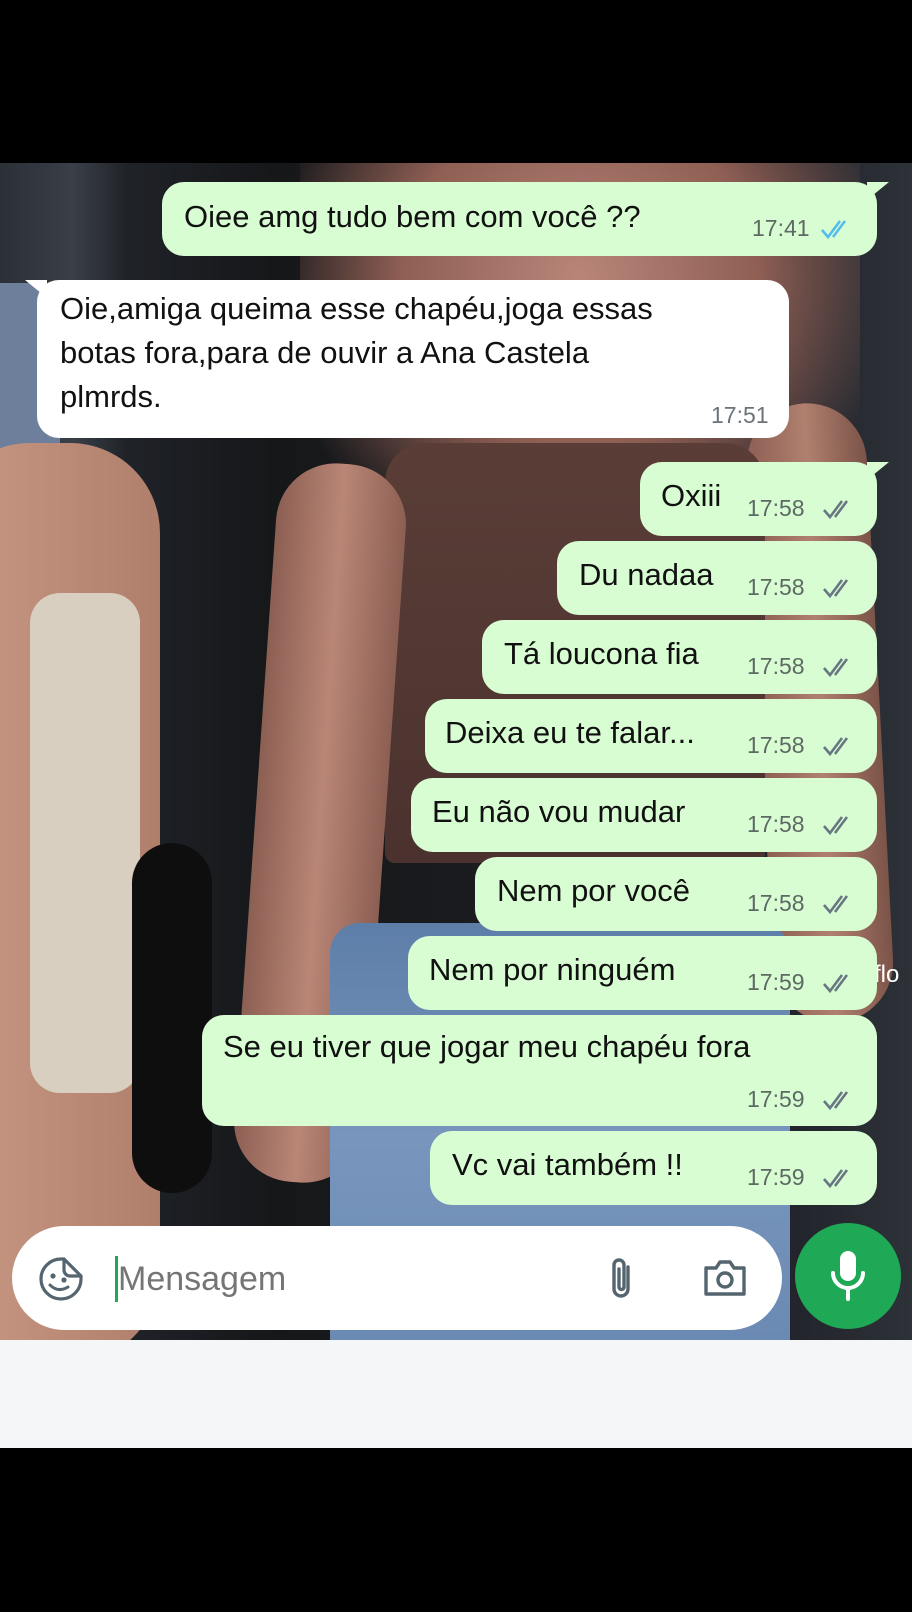  Describe the element at coordinates (725, 1278) in the screenshot. I see `camera-icon` at that location.